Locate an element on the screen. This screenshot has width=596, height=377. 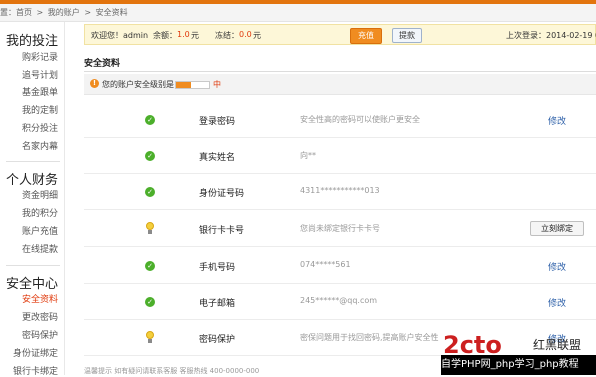
welcome-greeting: 欢迎您！admin is located at coordinates (120, 35).